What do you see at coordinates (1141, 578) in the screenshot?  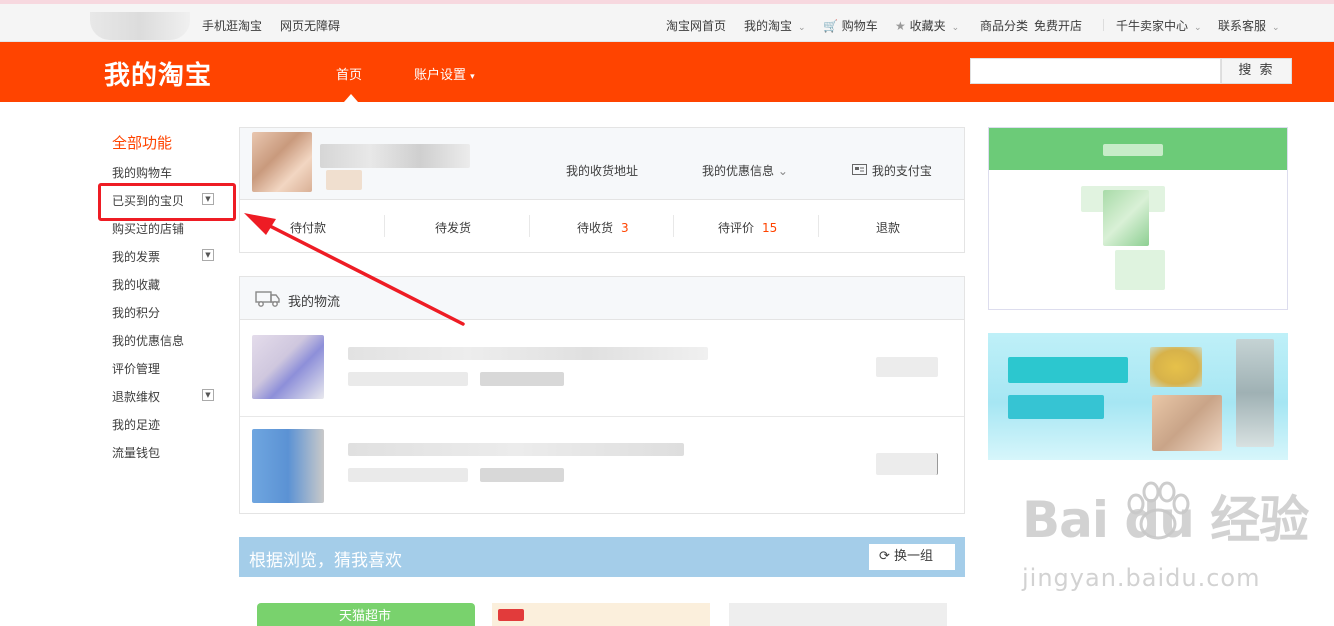 I see `watermark-url: jingyan.baidu.com` at bounding box center [1141, 578].